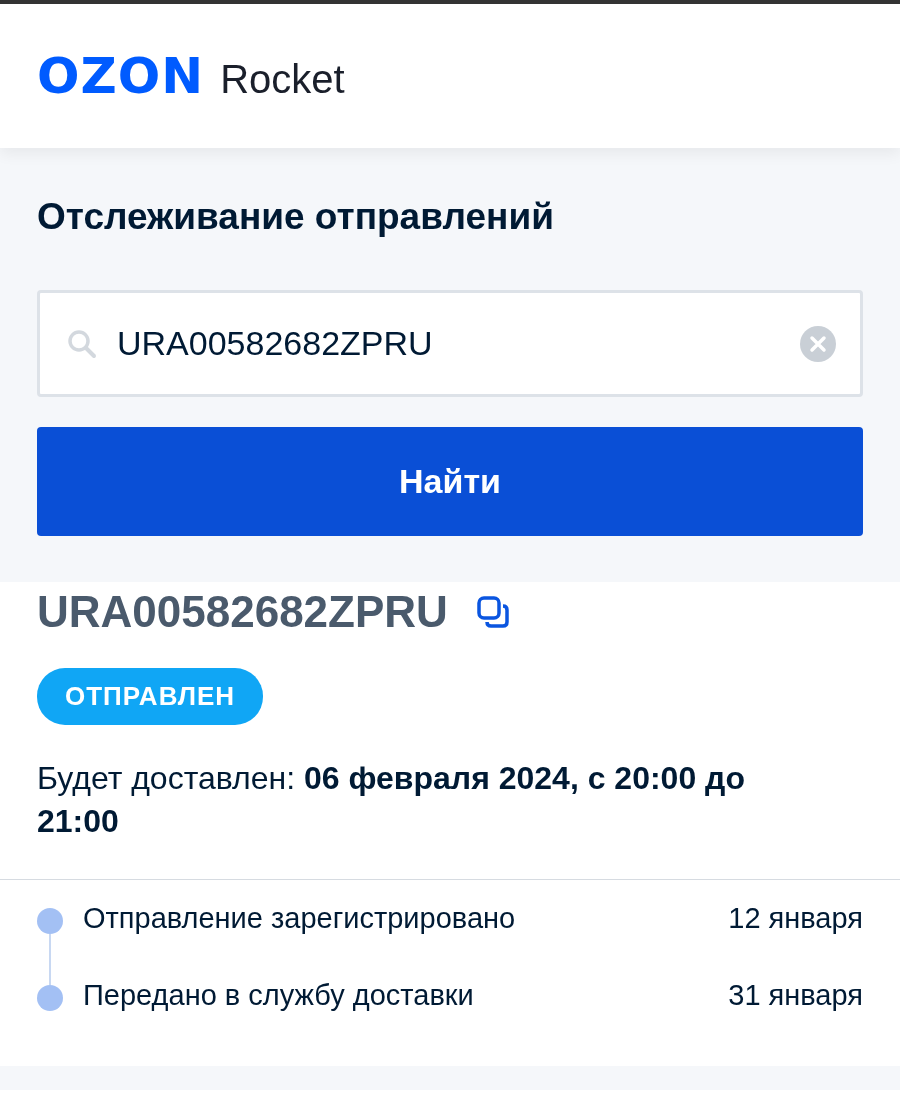  What do you see at coordinates (450, 481) in the screenshot?
I see `find-button: Найти` at bounding box center [450, 481].